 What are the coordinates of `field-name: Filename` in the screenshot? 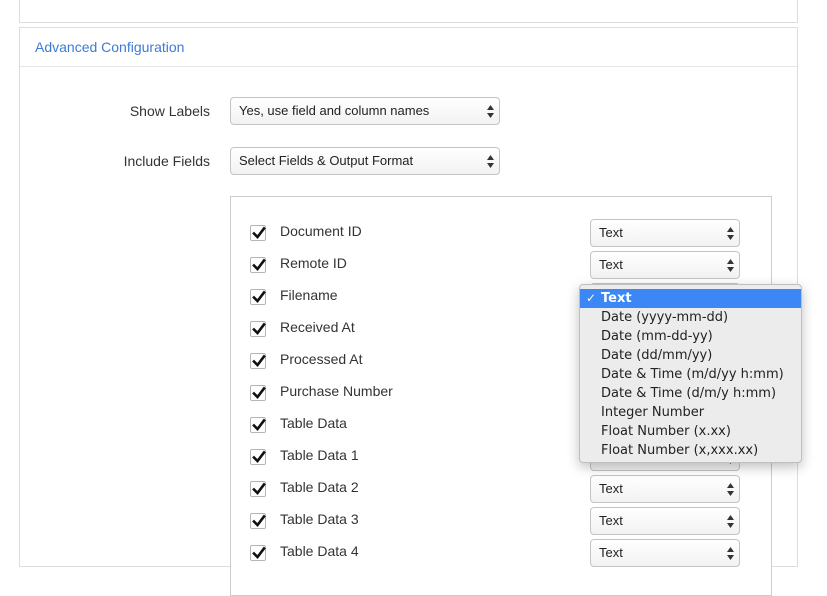 It's located at (309, 295).